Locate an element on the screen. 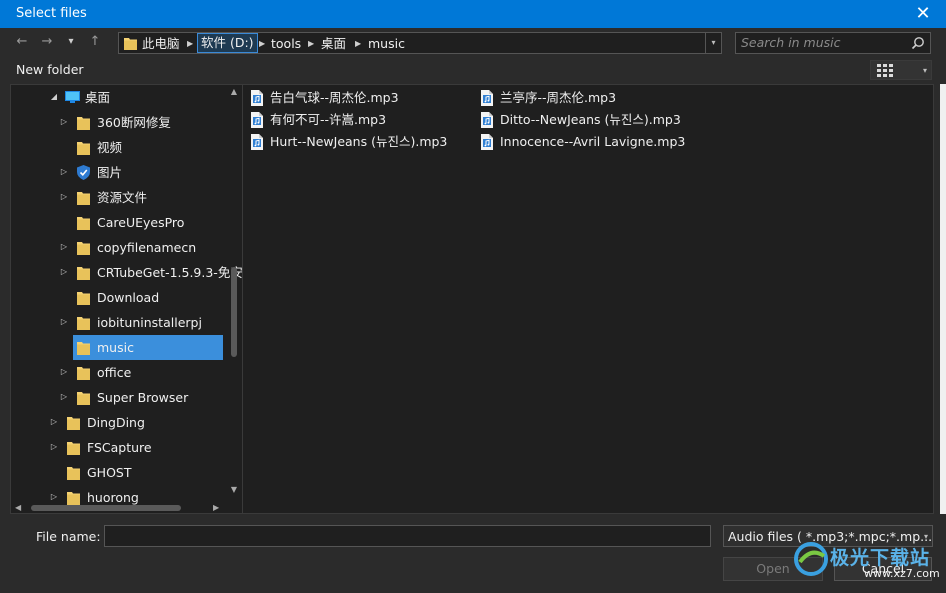  tree-item-label: Download is located at coordinates (128, 297).